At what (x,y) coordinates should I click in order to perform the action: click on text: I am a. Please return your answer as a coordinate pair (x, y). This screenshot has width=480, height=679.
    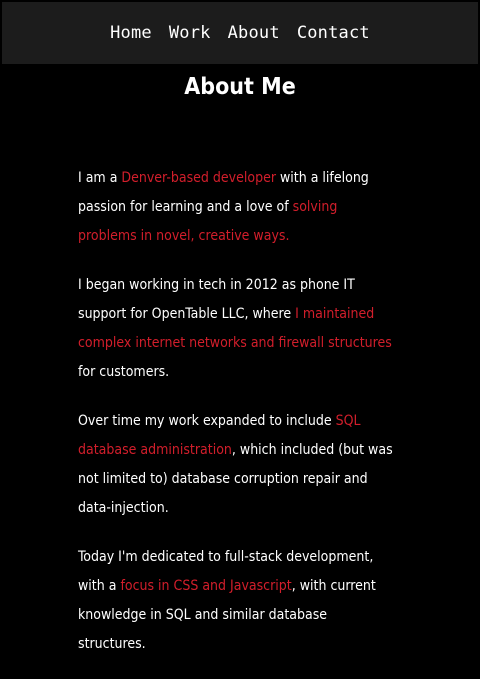
    Looking at the image, I should click on (100, 178).